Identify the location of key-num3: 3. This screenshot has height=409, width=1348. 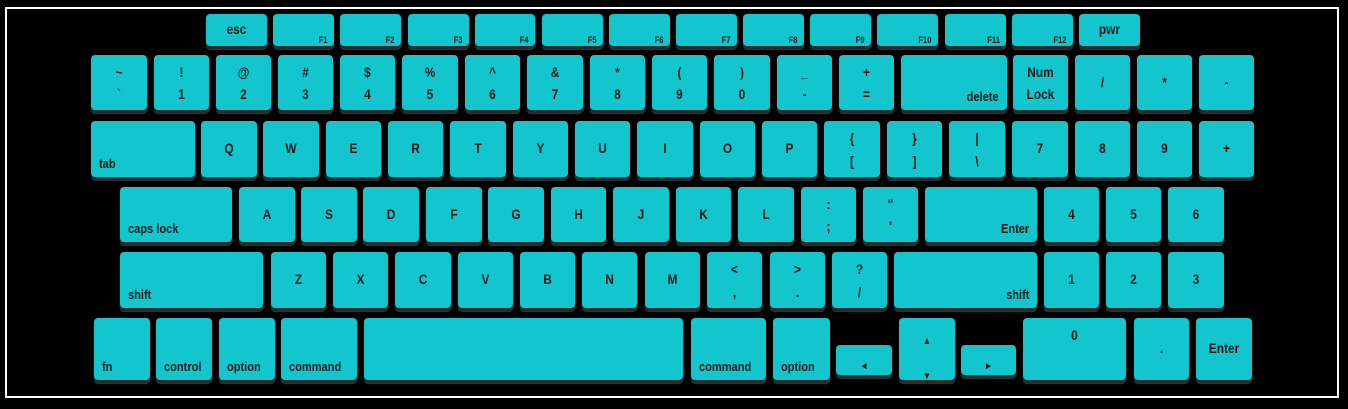
(1196, 280).